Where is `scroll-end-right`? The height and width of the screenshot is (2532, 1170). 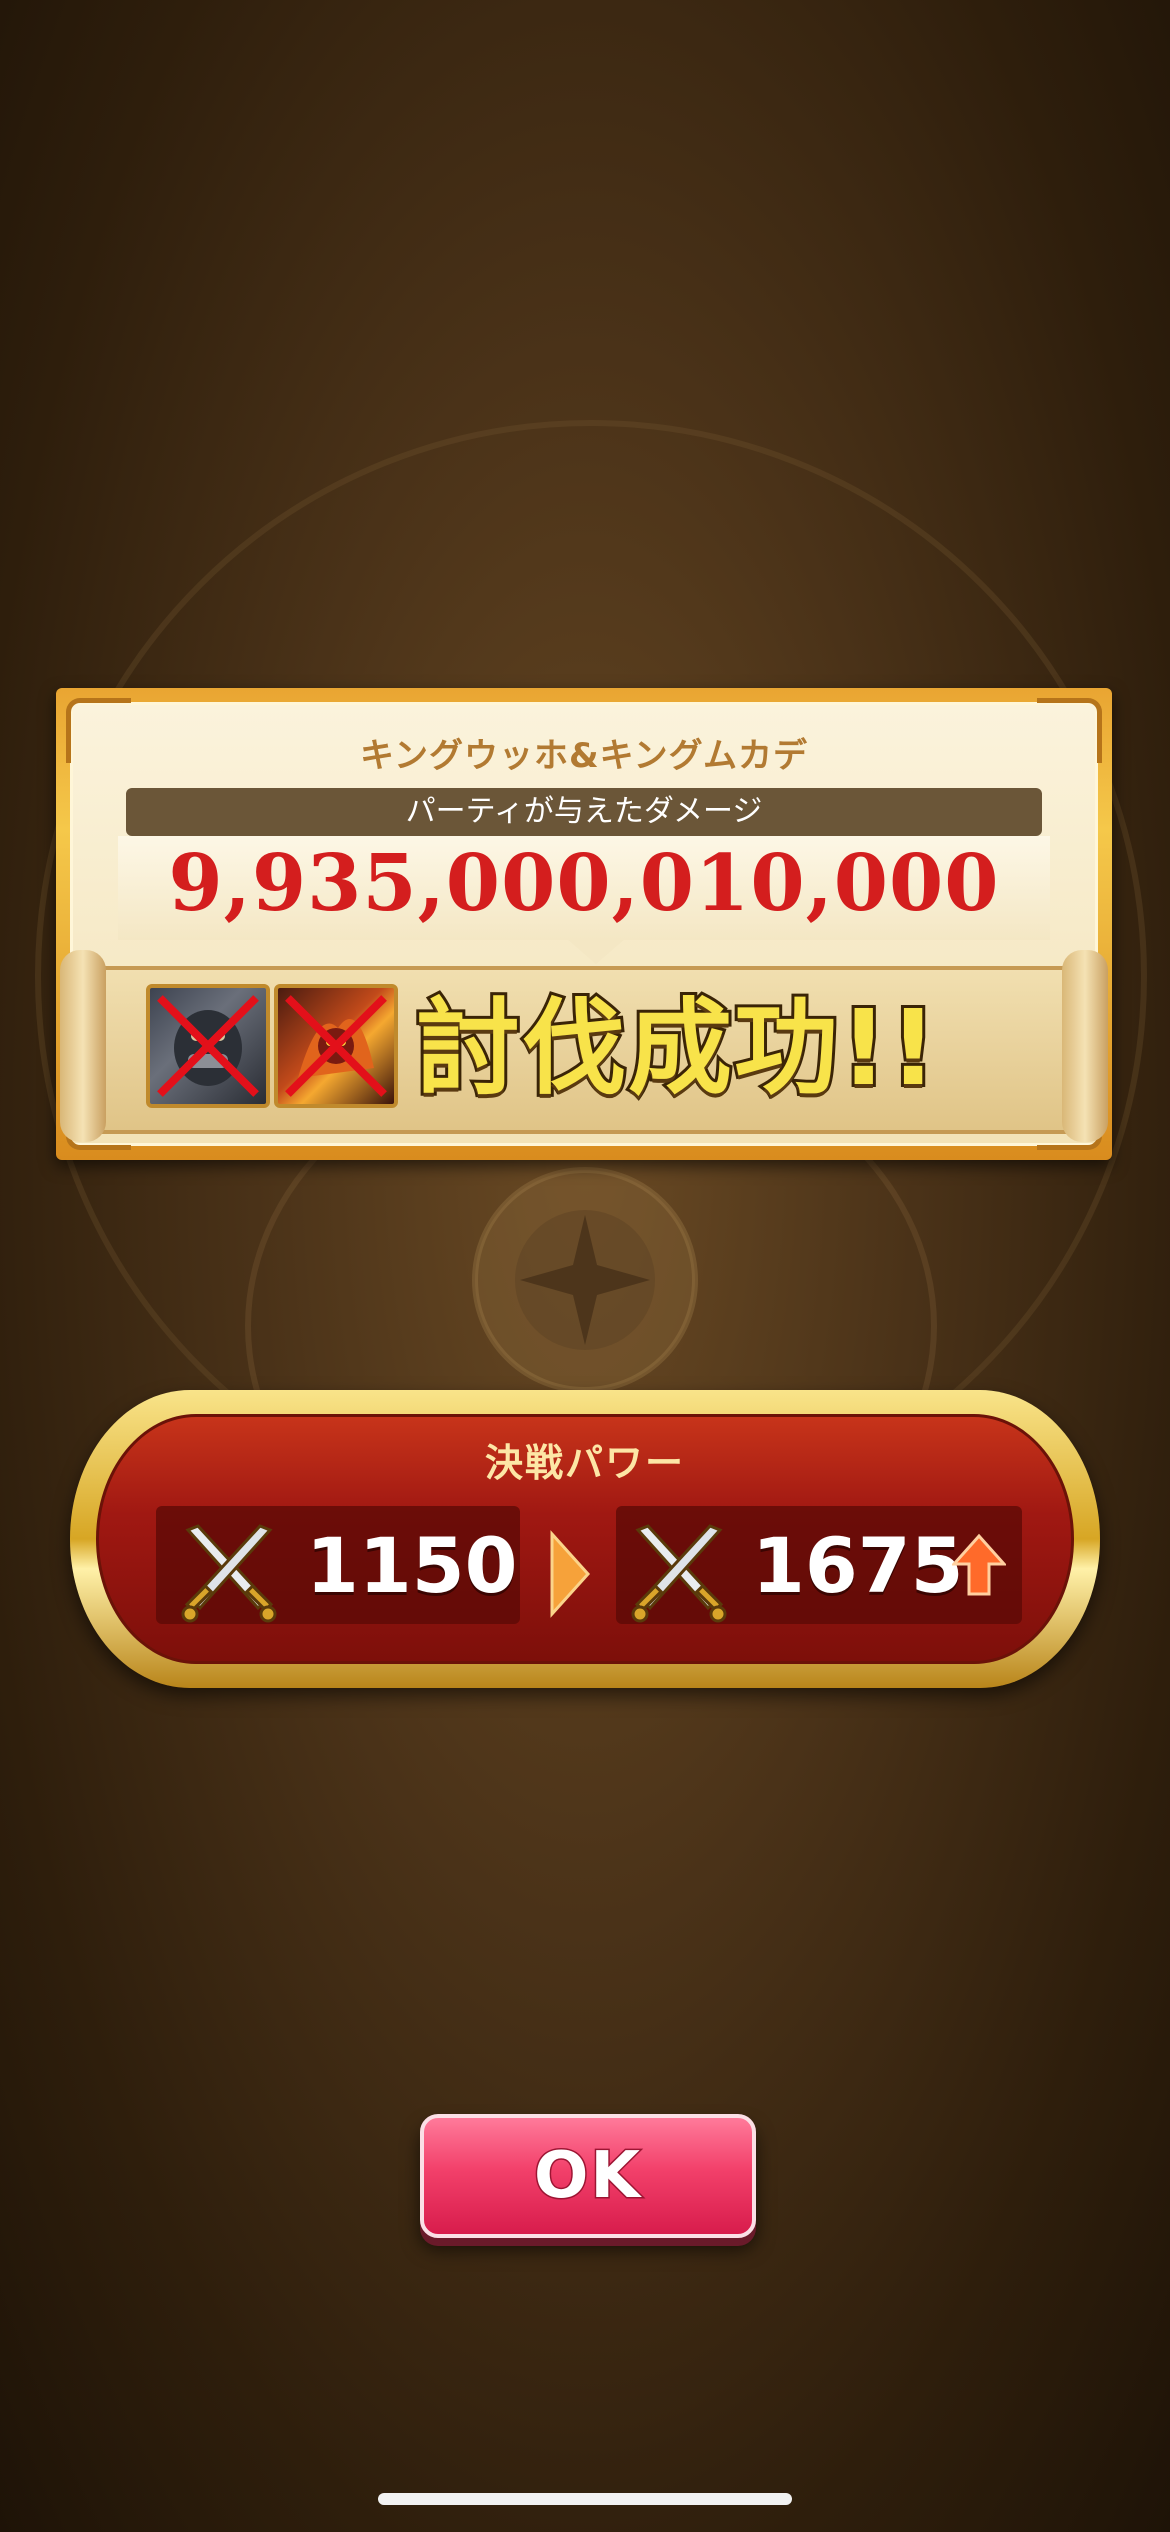
scroll-end-right is located at coordinates (1085, 1046).